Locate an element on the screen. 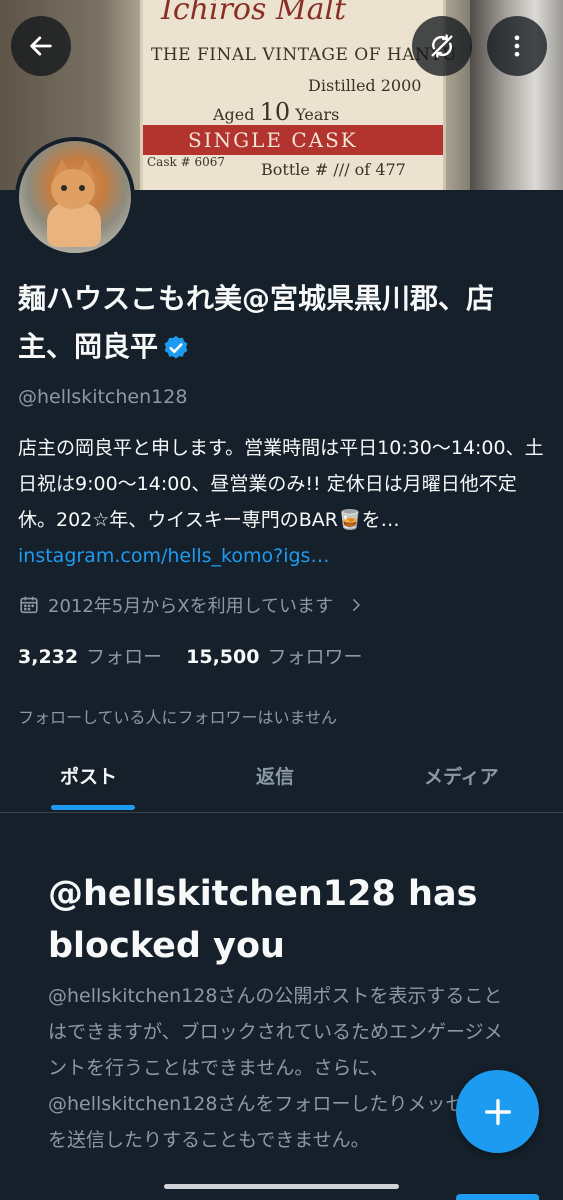  secondary-fab-edge is located at coordinates (497, 1197).